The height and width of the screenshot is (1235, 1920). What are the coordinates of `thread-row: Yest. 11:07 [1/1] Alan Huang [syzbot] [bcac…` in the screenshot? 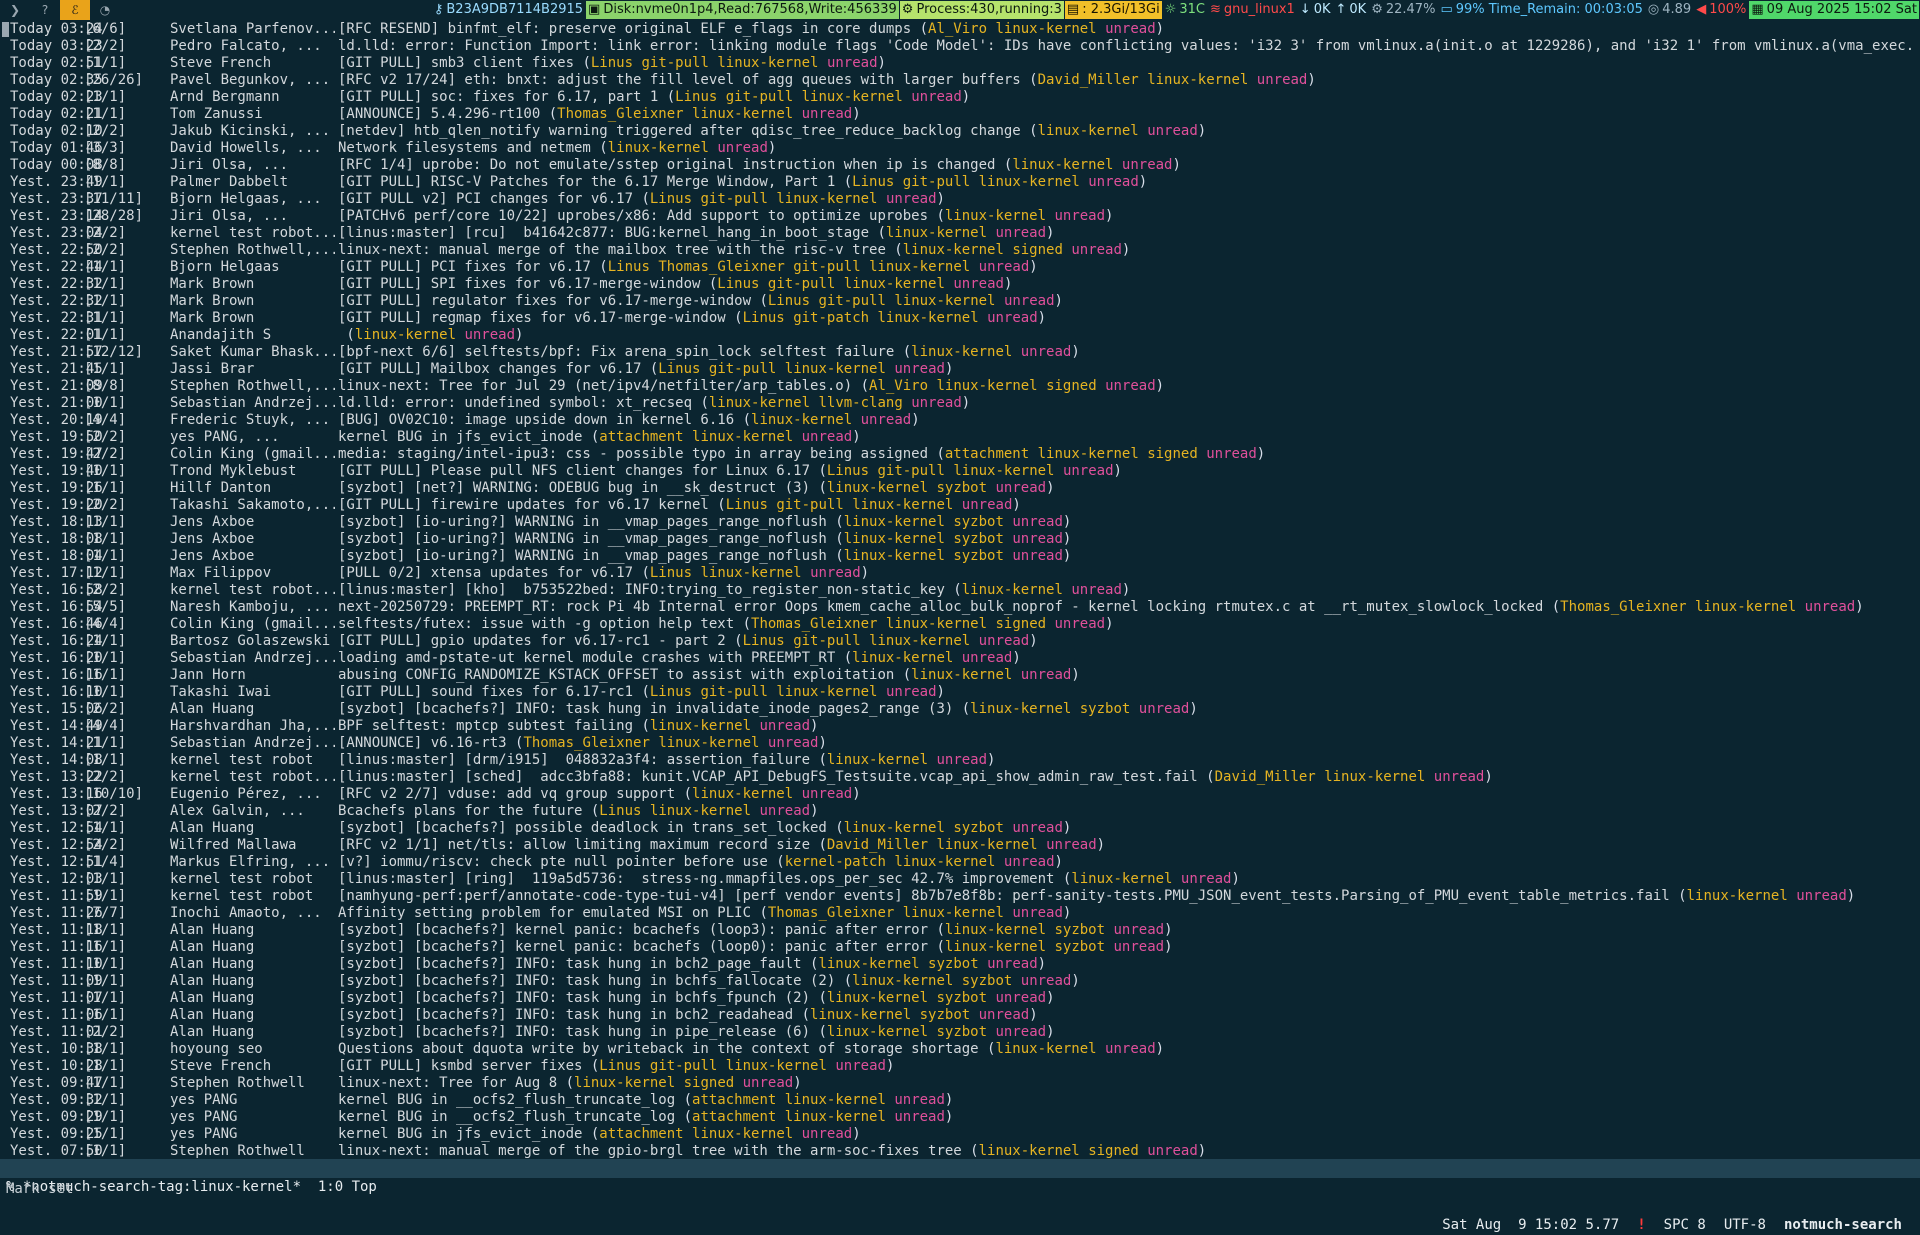 It's located at (960, 998).